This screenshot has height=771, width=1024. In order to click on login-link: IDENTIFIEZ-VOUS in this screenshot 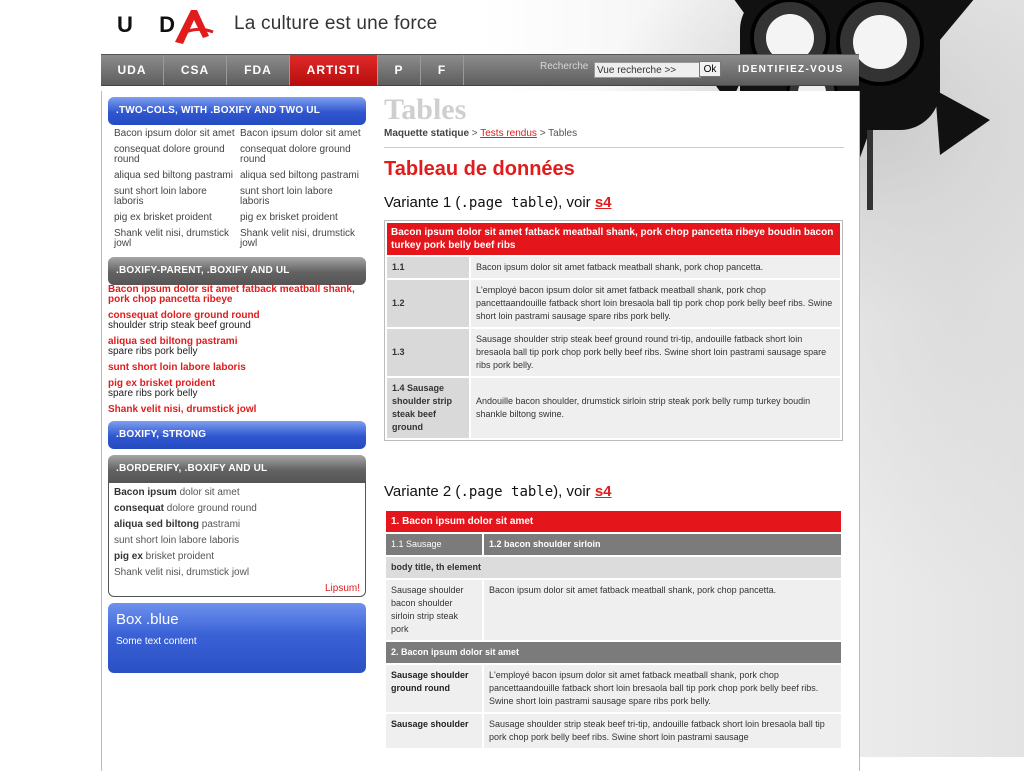, I will do `click(791, 70)`.